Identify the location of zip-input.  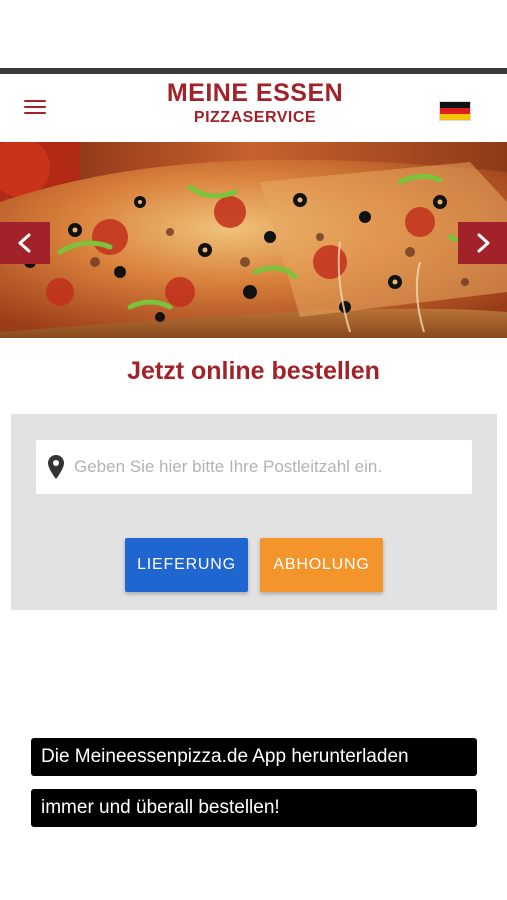
(270, 467).